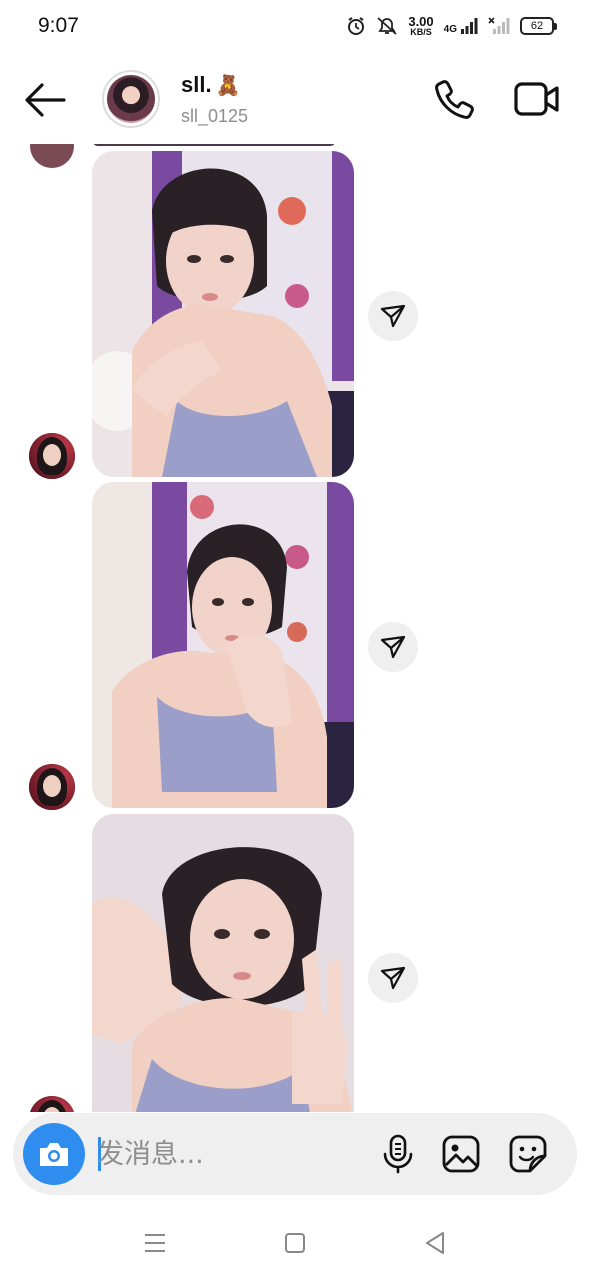  Describe the element at coordinates (222, 1154) in the screenshot. I see `message-input` at that location.